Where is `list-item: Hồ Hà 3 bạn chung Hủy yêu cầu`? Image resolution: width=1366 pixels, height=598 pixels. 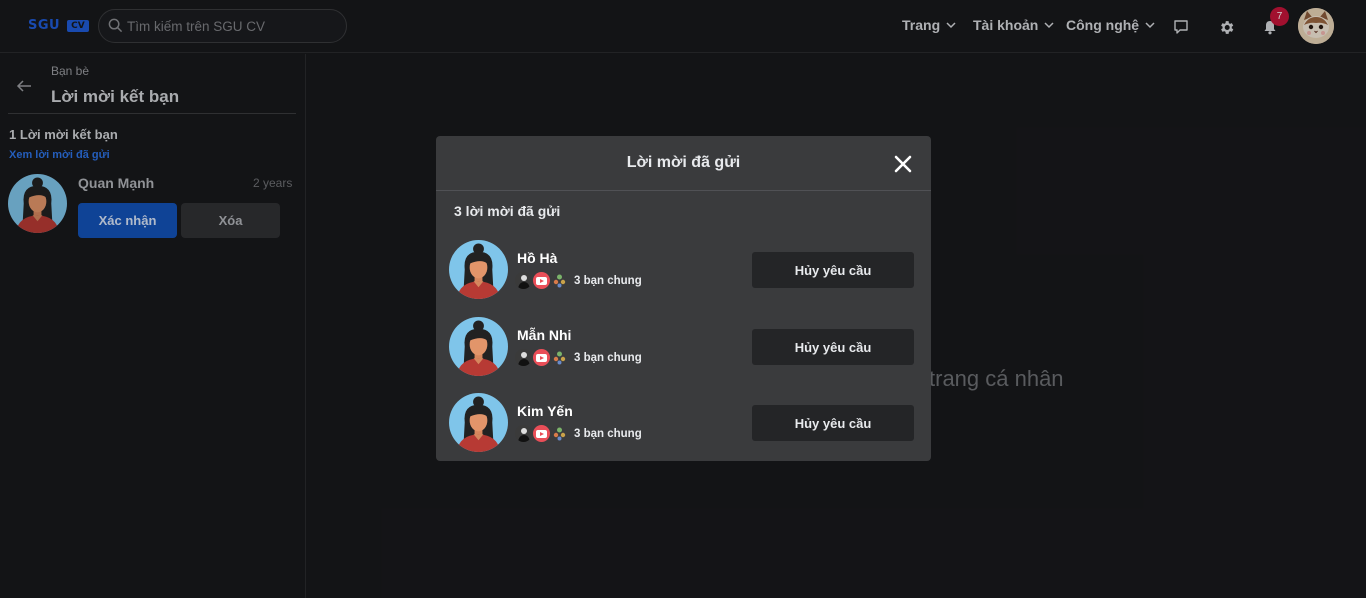
list-item: Hồ Hà 3 bạn chung Hủy yêu cầu is located at coordinates (683, 272).